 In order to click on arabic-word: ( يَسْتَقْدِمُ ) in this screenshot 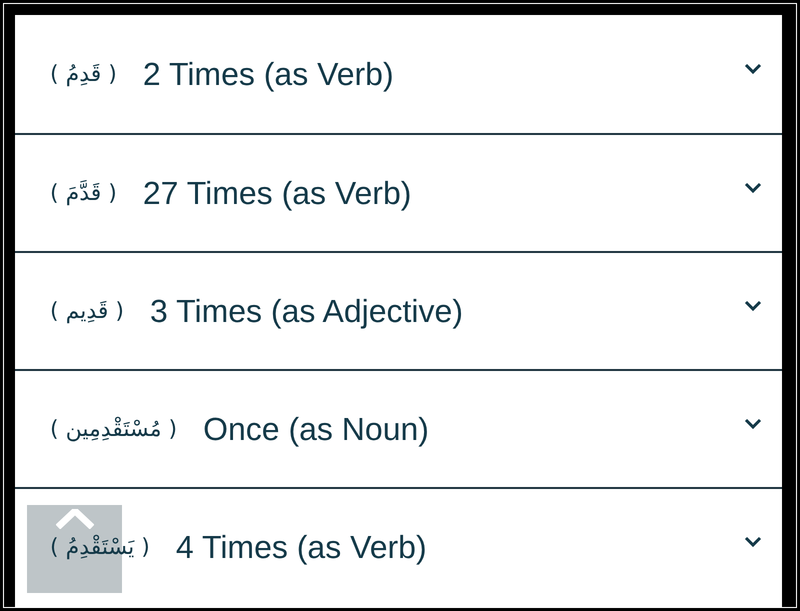, I will do `click(100, 548)`.